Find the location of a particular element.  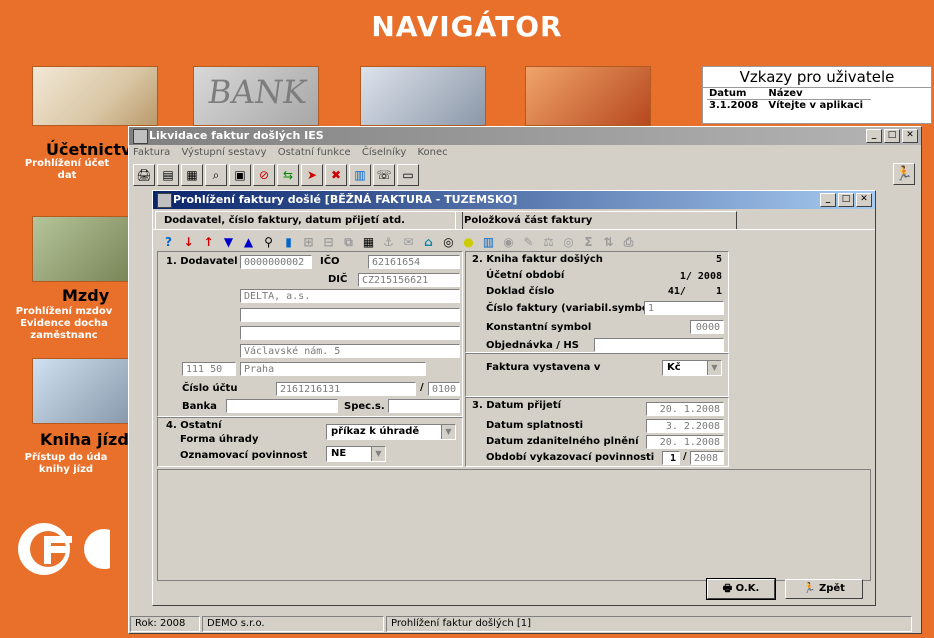

module-title-payroll: Mzdy is located at coordinates (85, 295).